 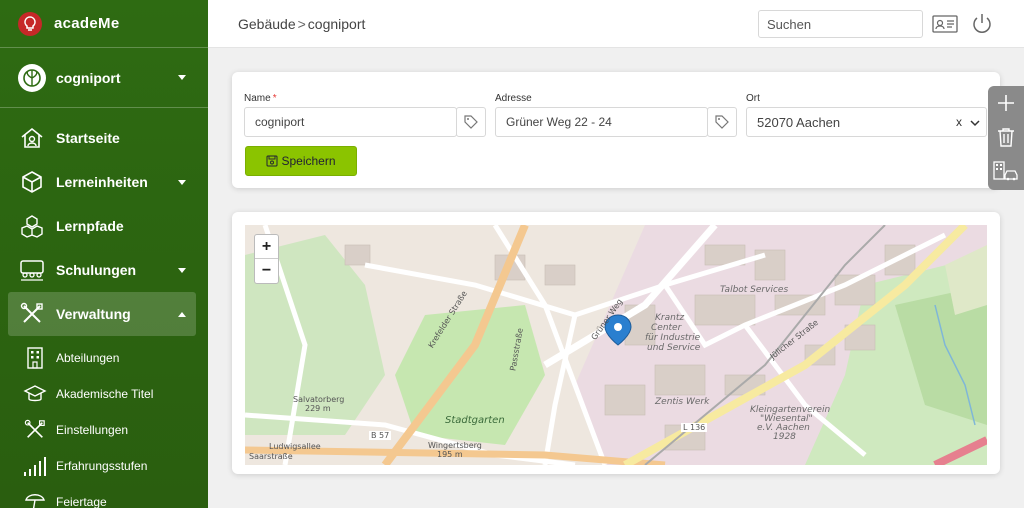 I want to click on map-label: Stadtgarten, so click(x=475, y=420).